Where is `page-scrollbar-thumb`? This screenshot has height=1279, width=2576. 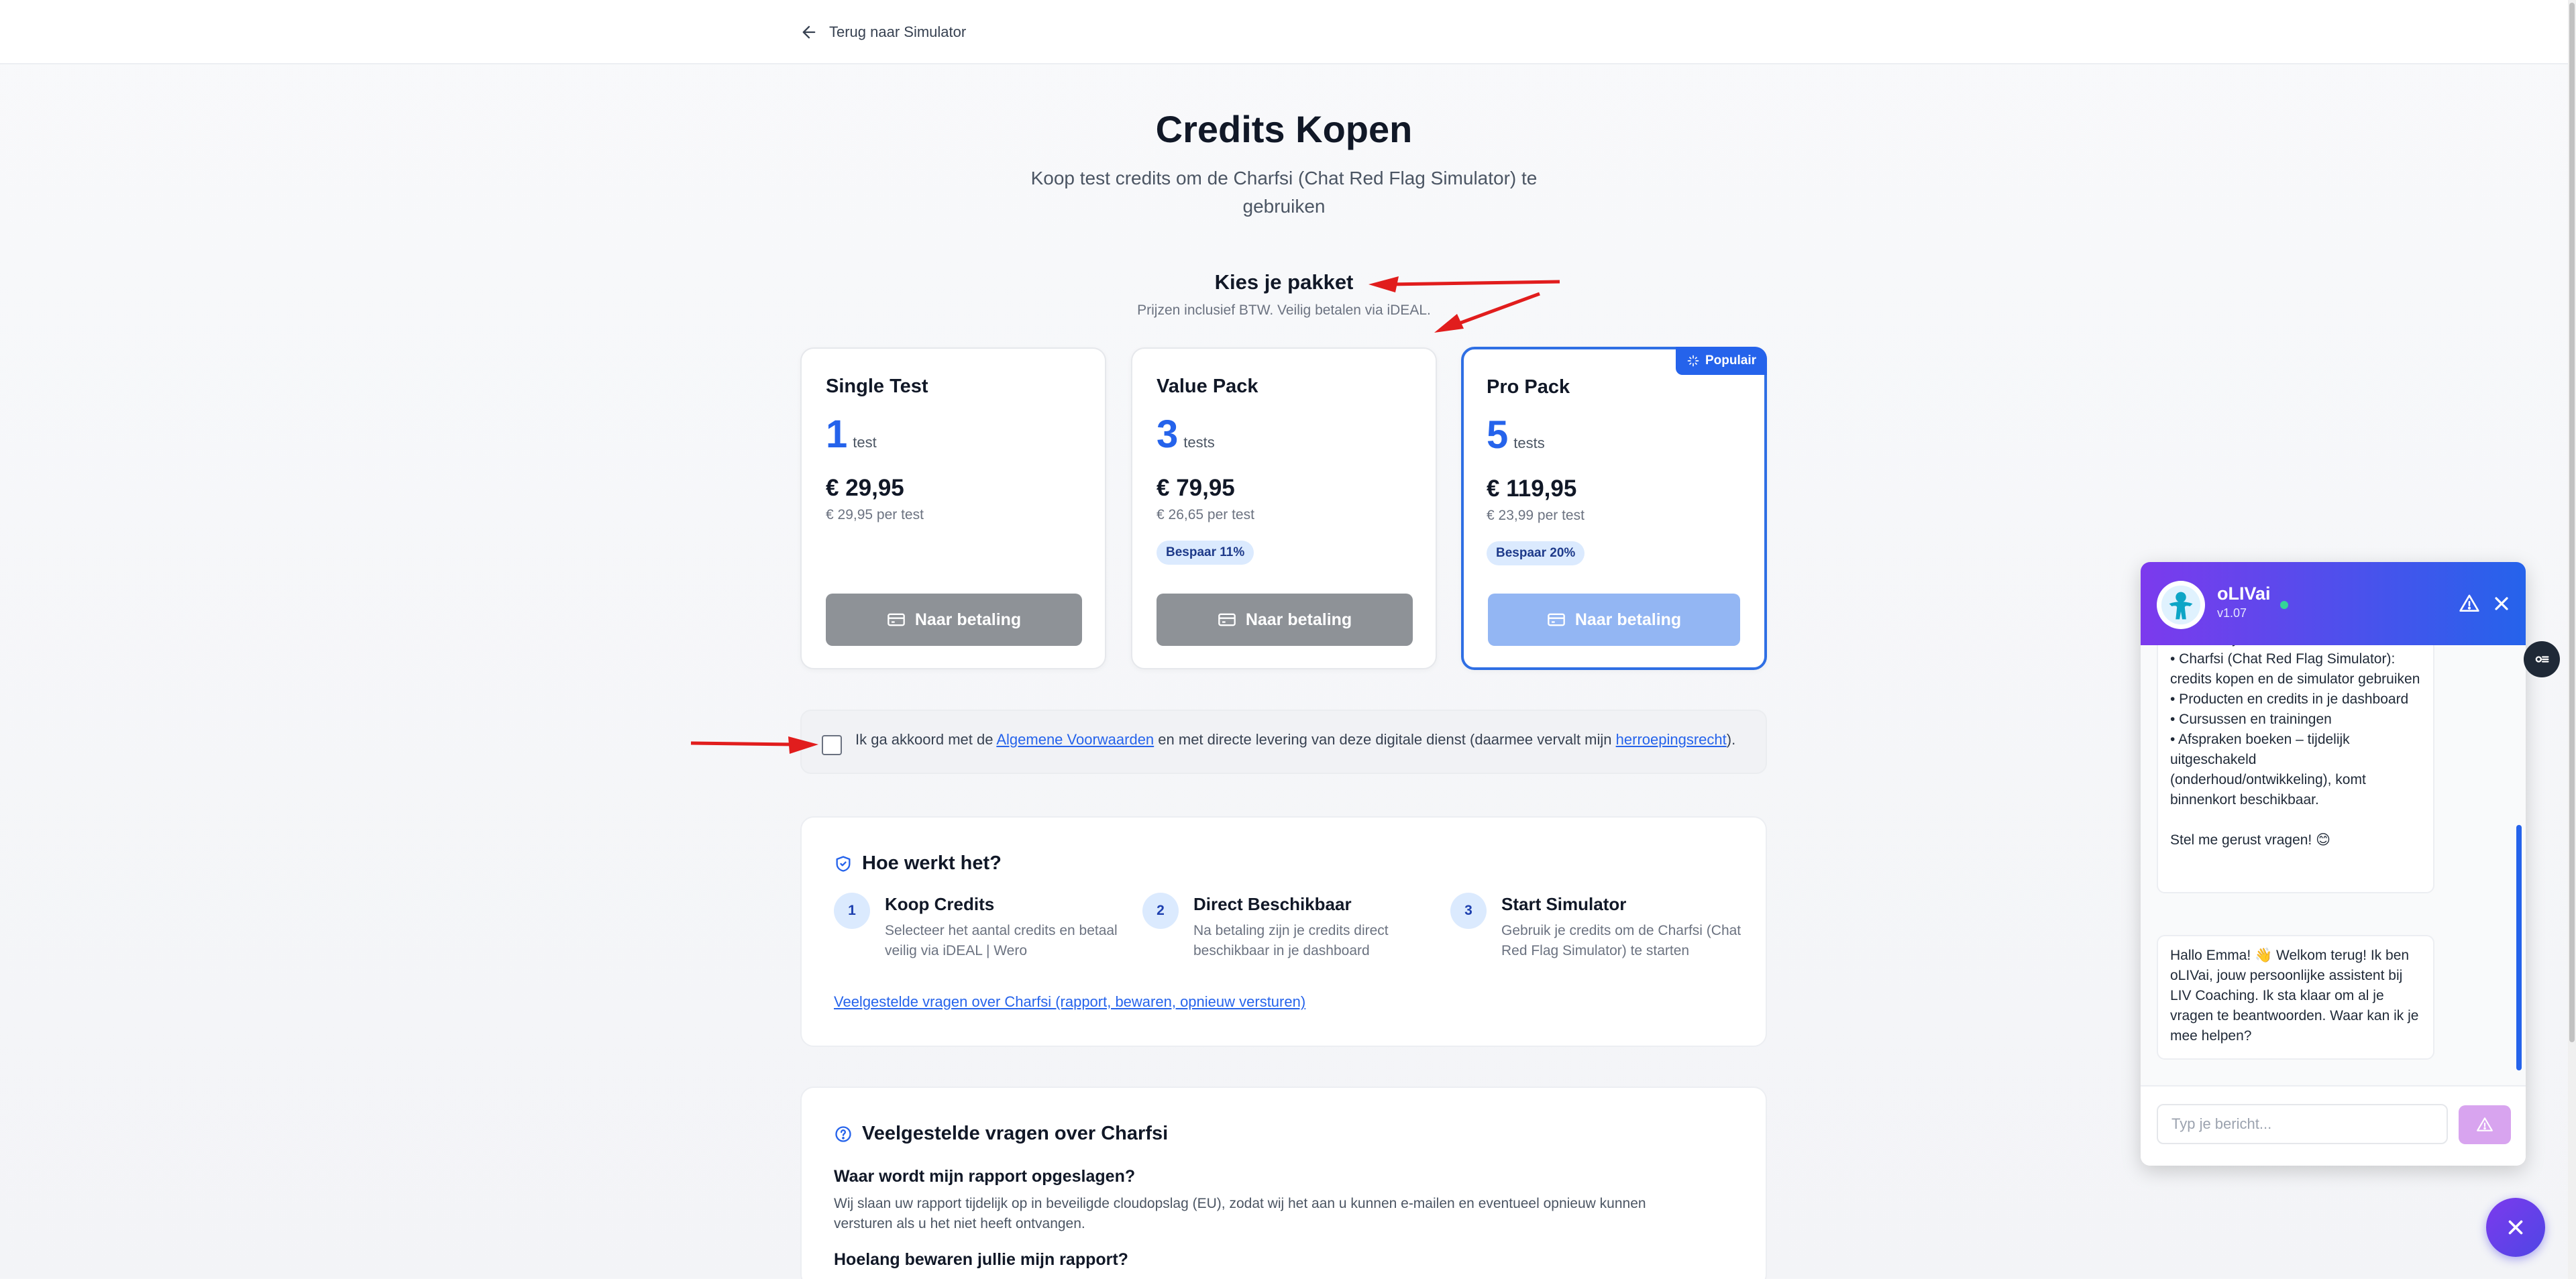 page-scrollbar-thumb is located at coordinates (2572, 522).